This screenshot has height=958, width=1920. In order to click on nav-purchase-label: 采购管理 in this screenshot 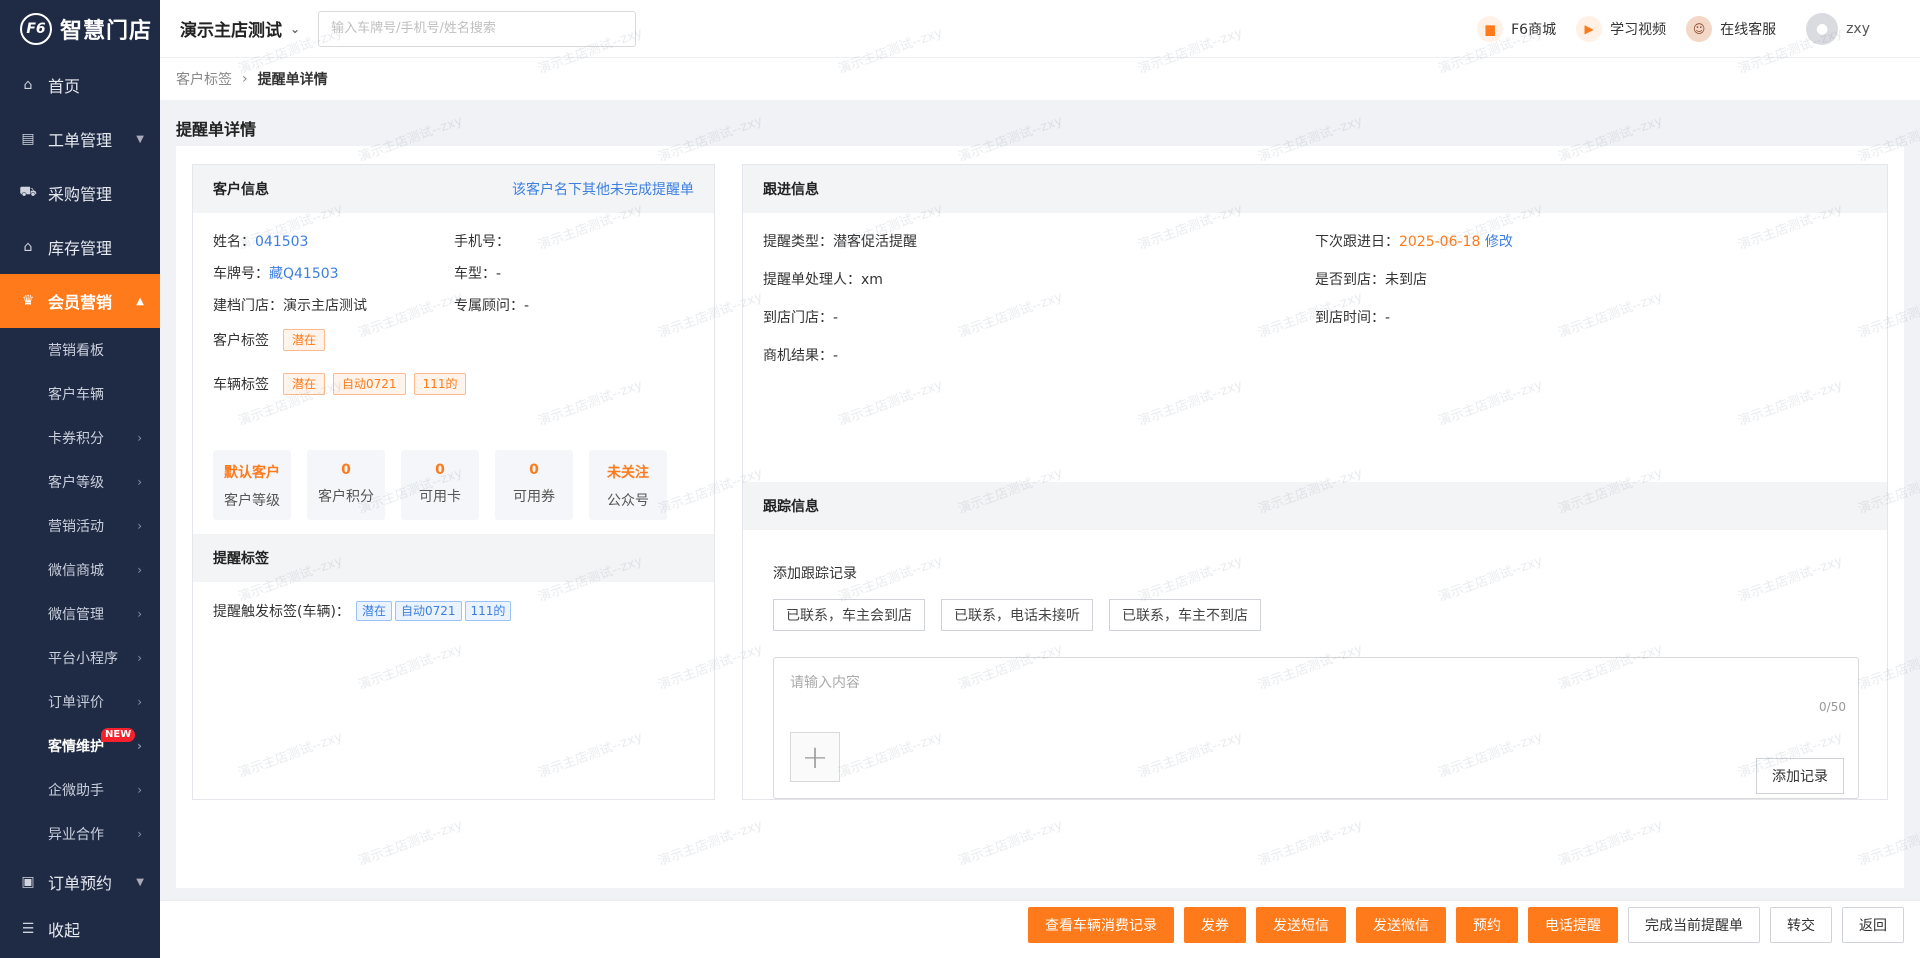, I will do `click(80, 194)`.